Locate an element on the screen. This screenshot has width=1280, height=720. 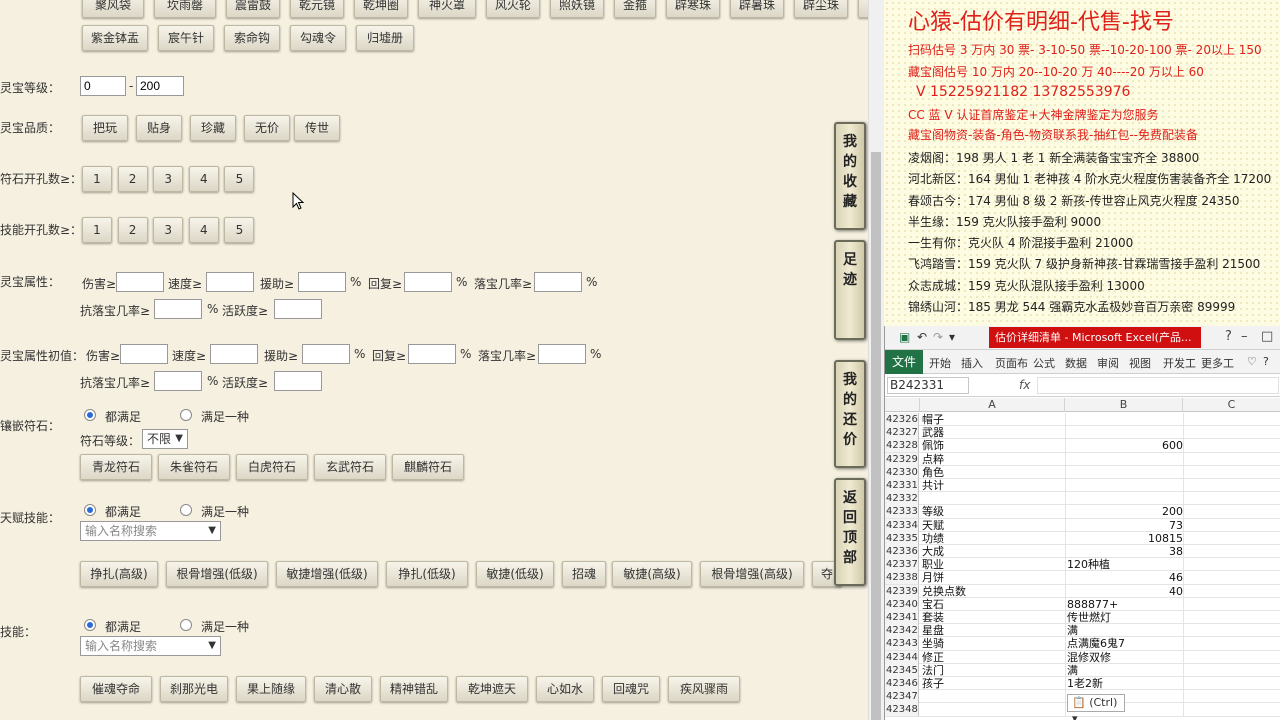
row-number: 42343 is located at coordinates (902, 644).